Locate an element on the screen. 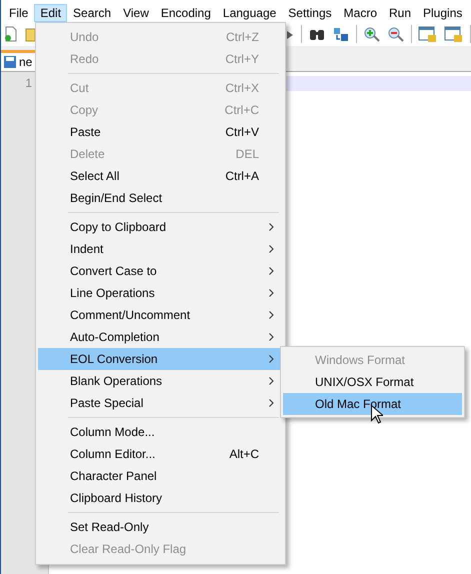  menu-option: EOL Conversion is located at coordinates (160, 359).